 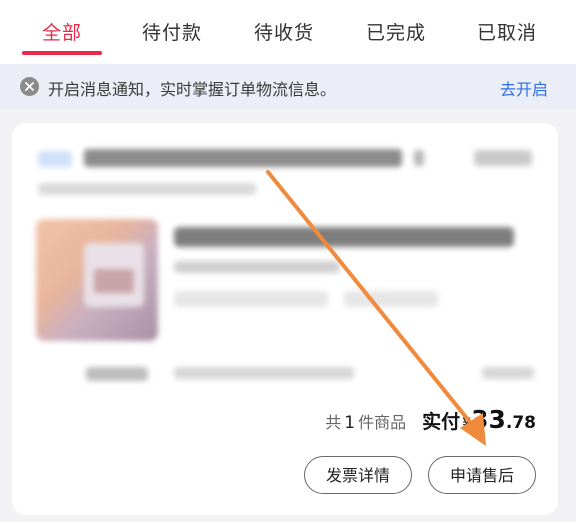 I want to click on product-tag-blurred, so click(x=251, y=299).